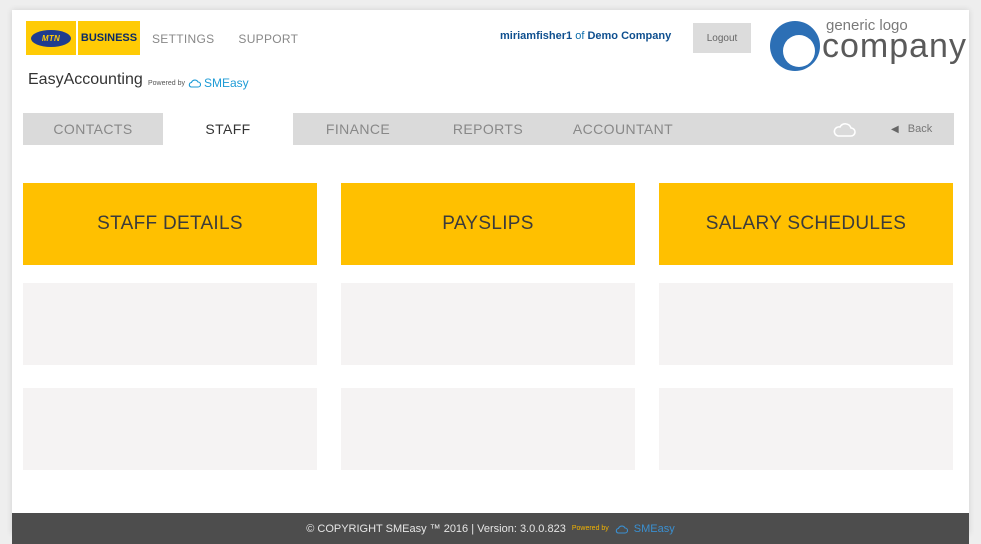  I want to click on top-nav: SETTINGS SUPPORT, so click(225, 39).